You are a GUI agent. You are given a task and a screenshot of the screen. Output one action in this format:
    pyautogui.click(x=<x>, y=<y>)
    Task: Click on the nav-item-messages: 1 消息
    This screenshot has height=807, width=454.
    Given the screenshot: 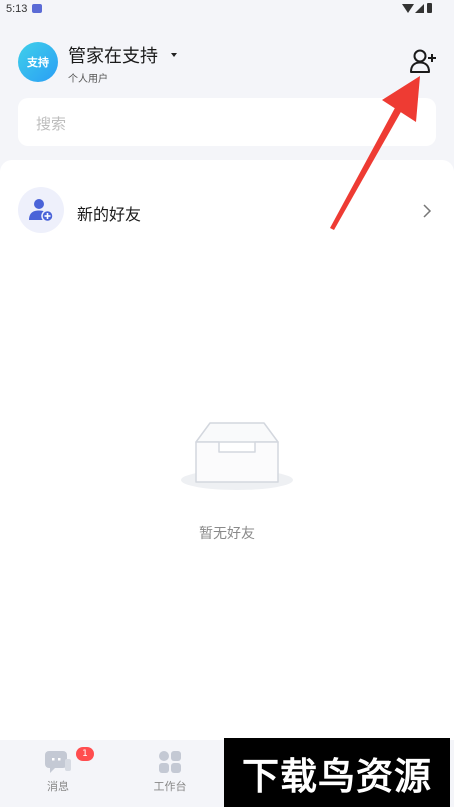 What is the action you would take?
    pyautogui.click(x=61, y=772)
    